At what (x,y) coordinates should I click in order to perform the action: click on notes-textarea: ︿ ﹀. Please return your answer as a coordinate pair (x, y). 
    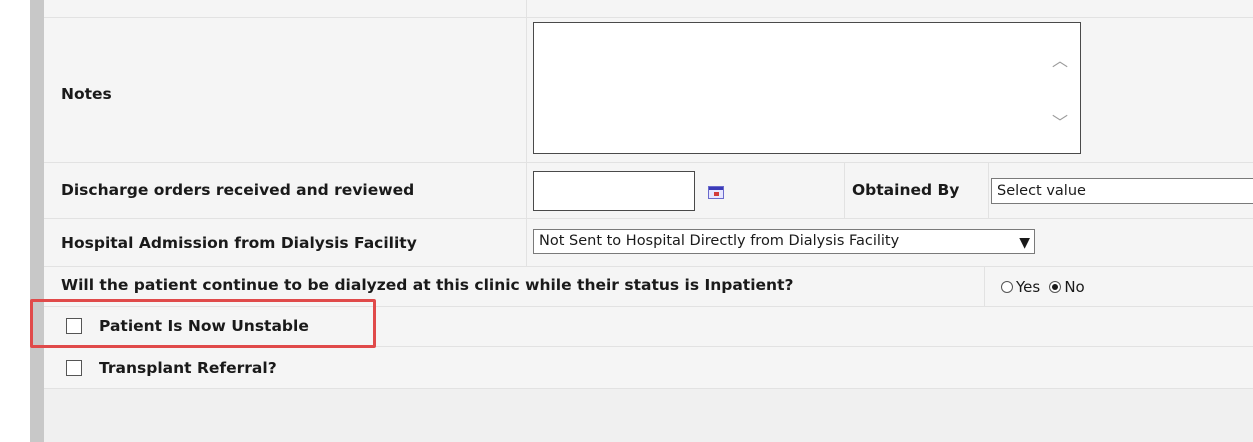
    Looking at the image, I should click on (807, 88).